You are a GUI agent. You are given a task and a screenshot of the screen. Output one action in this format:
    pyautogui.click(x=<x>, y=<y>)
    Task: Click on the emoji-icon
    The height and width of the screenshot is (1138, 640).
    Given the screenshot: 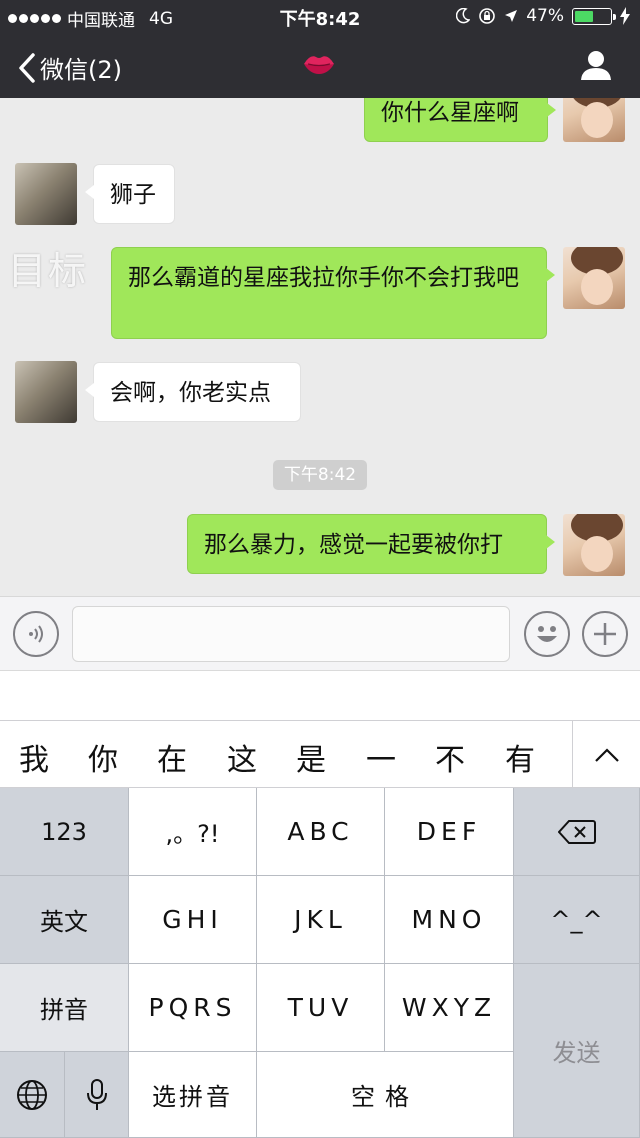 What is the action you would take?
    pyautogui.click(x=547, y=634)
    